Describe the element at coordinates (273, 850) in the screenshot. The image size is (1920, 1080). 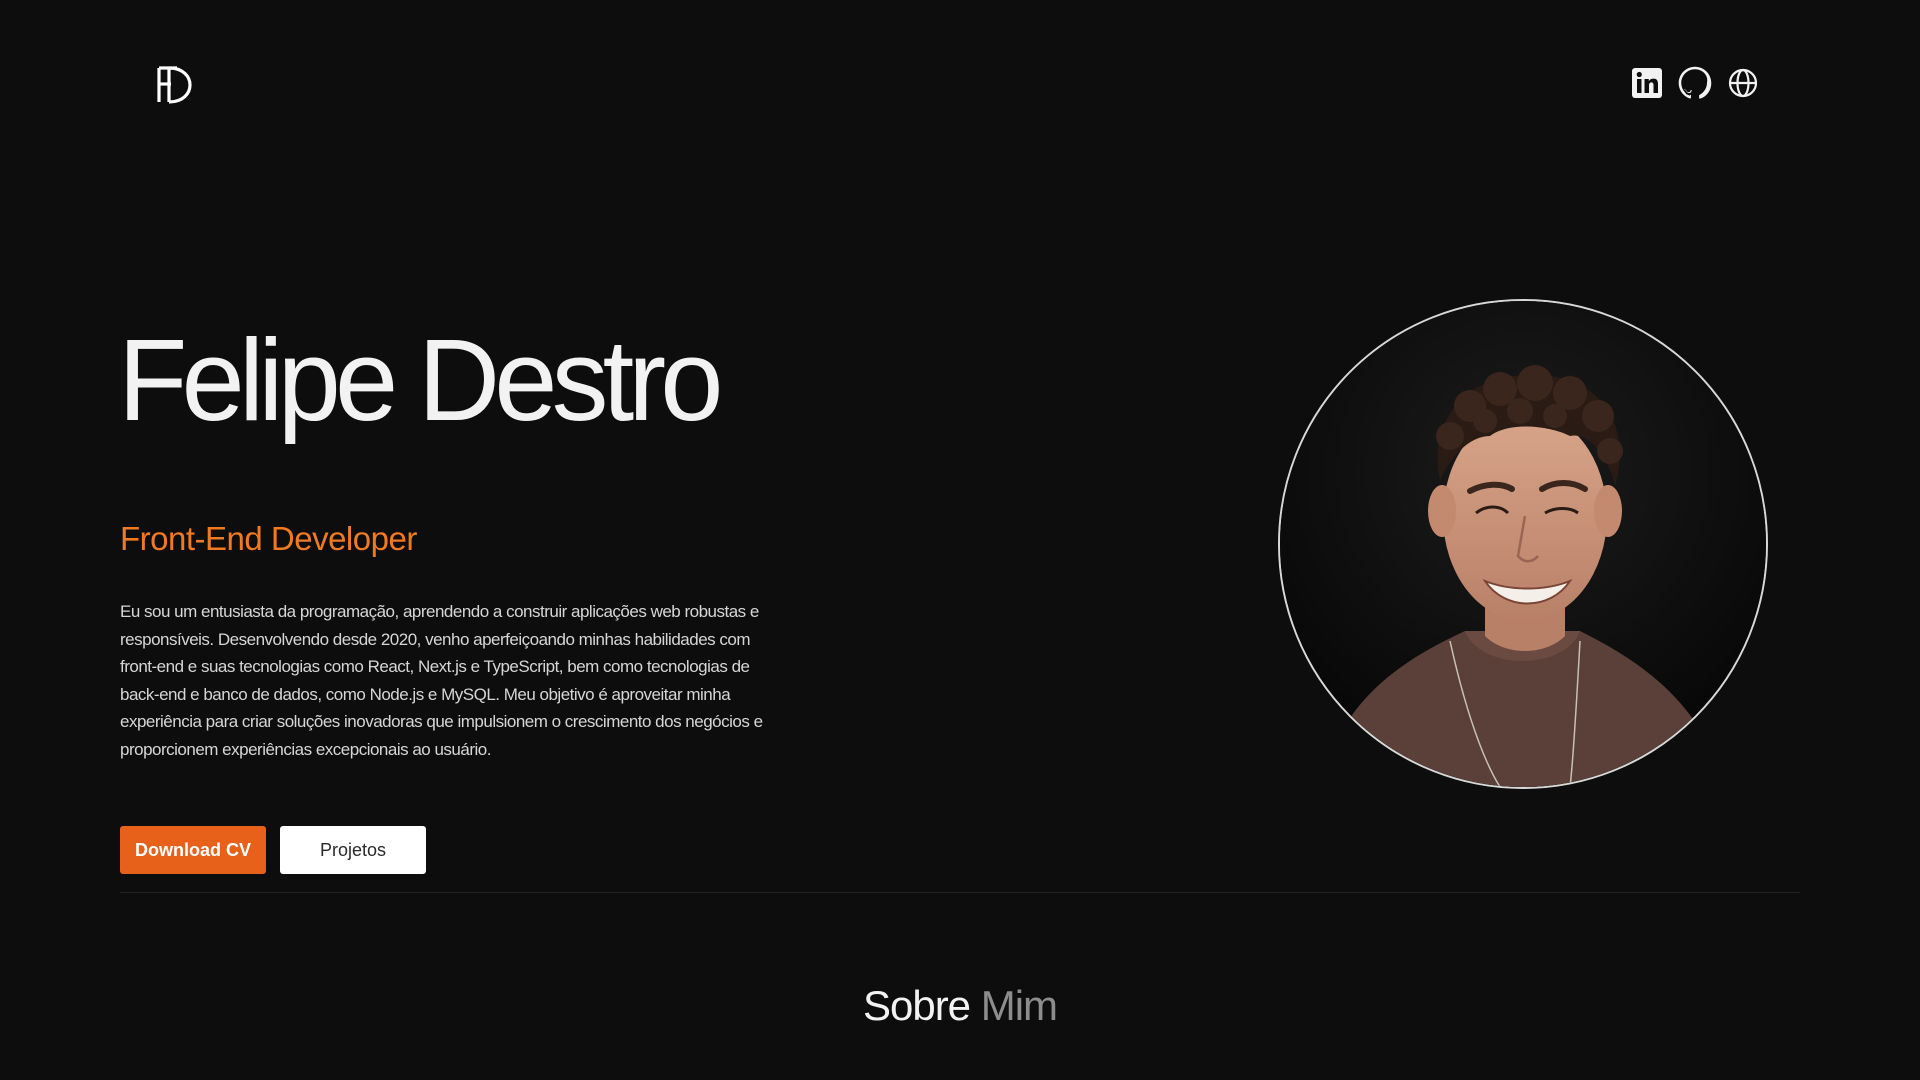
I see `hero-actions: Download CV Projetos` at that location.